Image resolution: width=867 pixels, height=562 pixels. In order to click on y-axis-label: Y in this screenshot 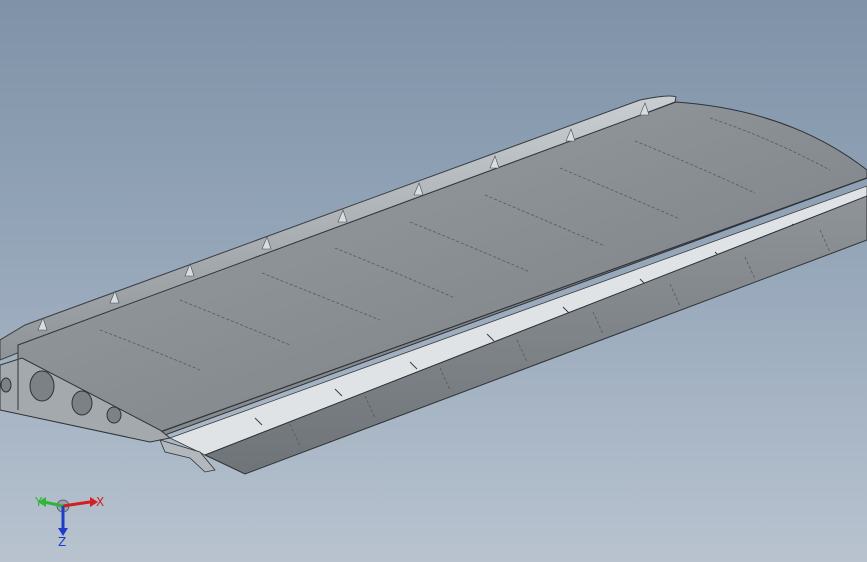, I will do `click(38, 502)`.